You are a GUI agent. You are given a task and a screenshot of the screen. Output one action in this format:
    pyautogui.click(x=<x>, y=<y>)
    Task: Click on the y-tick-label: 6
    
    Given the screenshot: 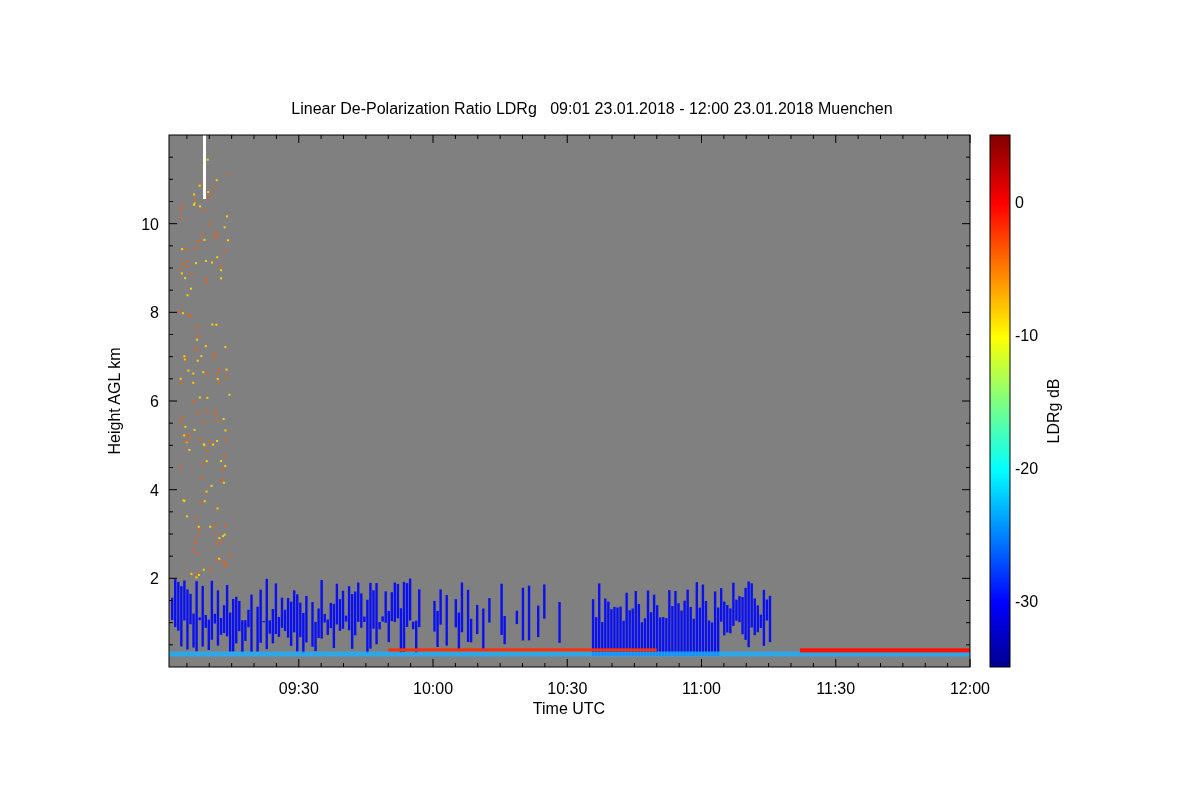 What is the action you would take?
    pyautogui.click(x=154, y=401)
    